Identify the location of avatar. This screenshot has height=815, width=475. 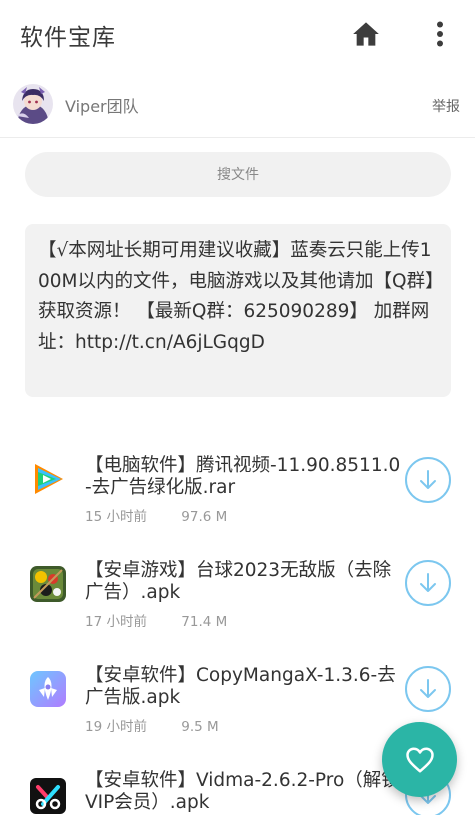
(33, 104).